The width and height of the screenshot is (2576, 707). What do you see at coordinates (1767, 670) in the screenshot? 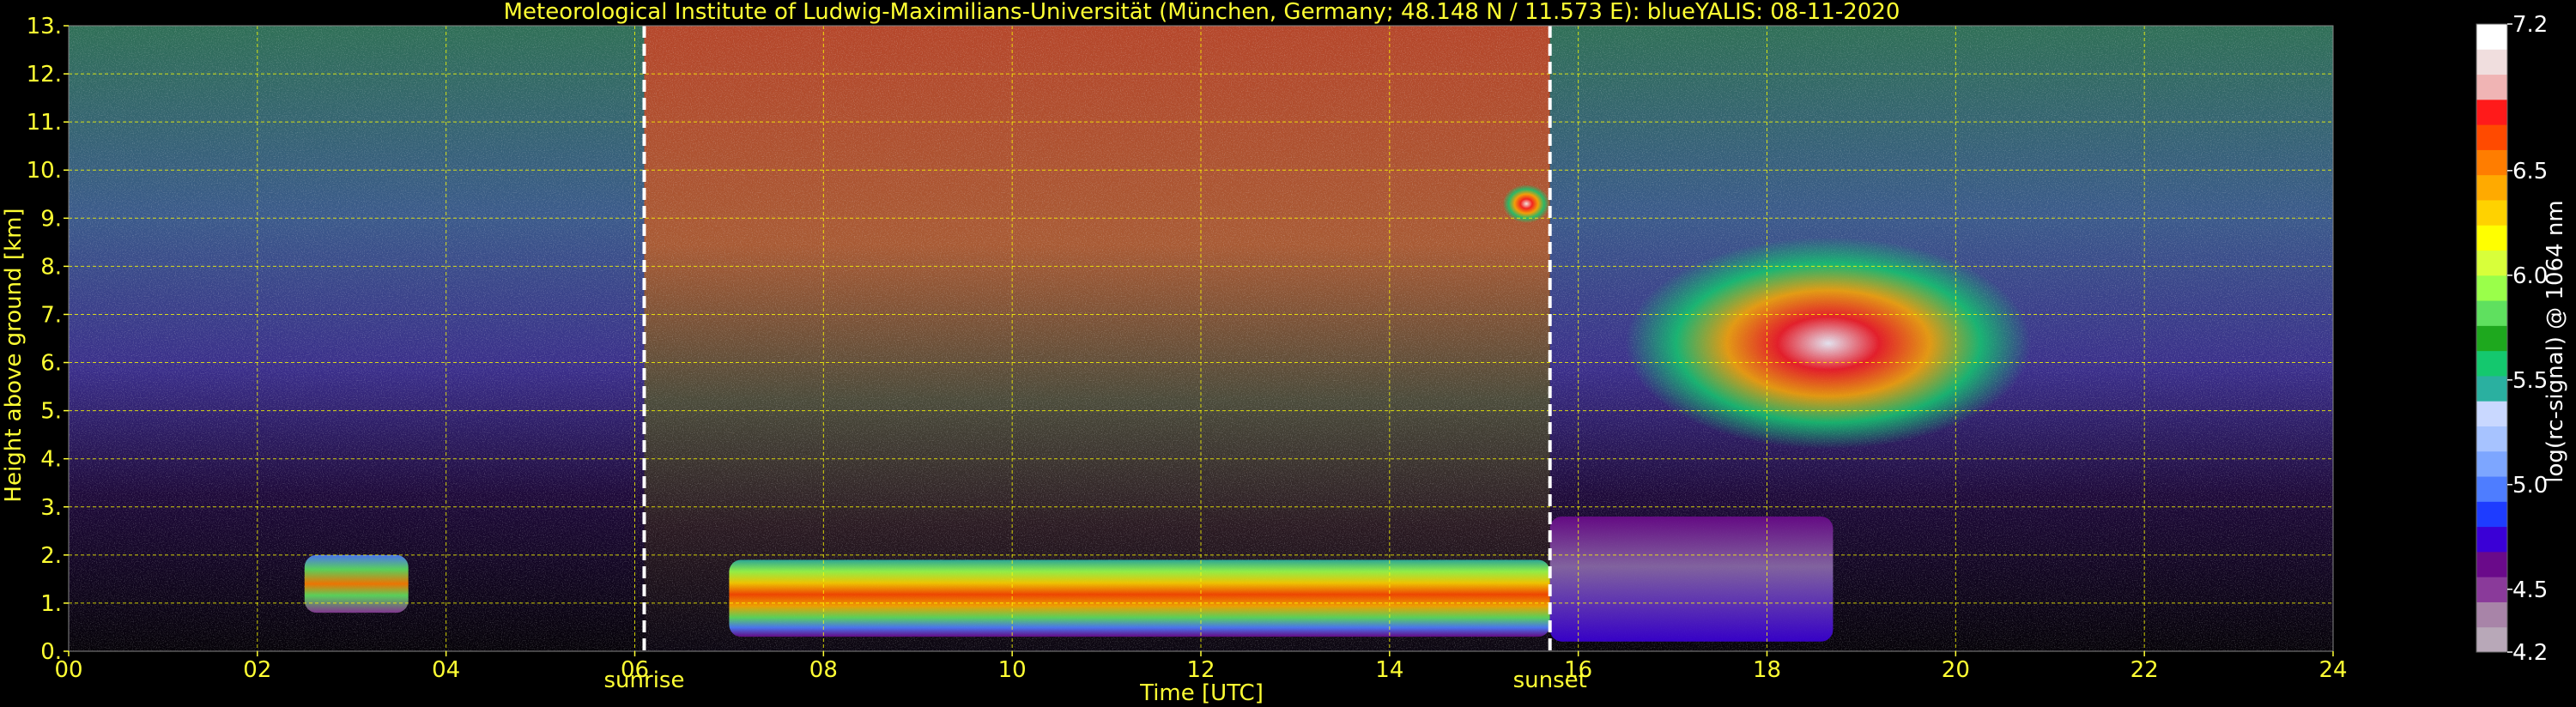
I see `x-tick-label: 18` at bounding box center [1767, 670].